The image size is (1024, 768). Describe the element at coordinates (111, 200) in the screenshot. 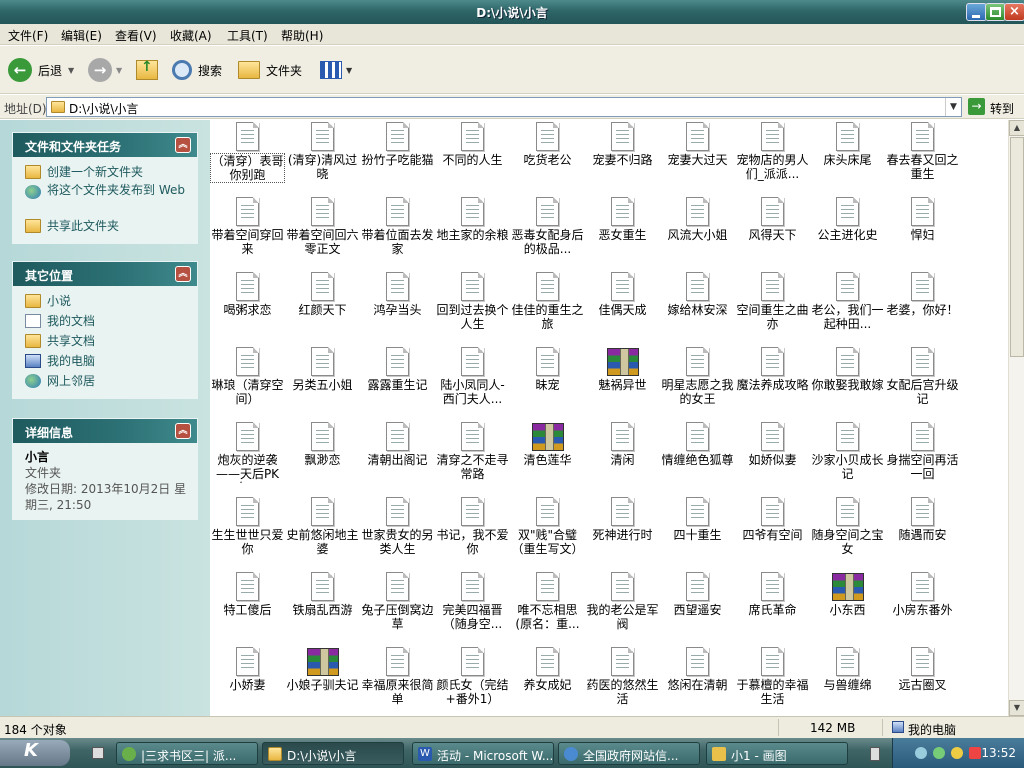

I see `task-publish-web: 将这个文件夹发布到 Web` at that location.